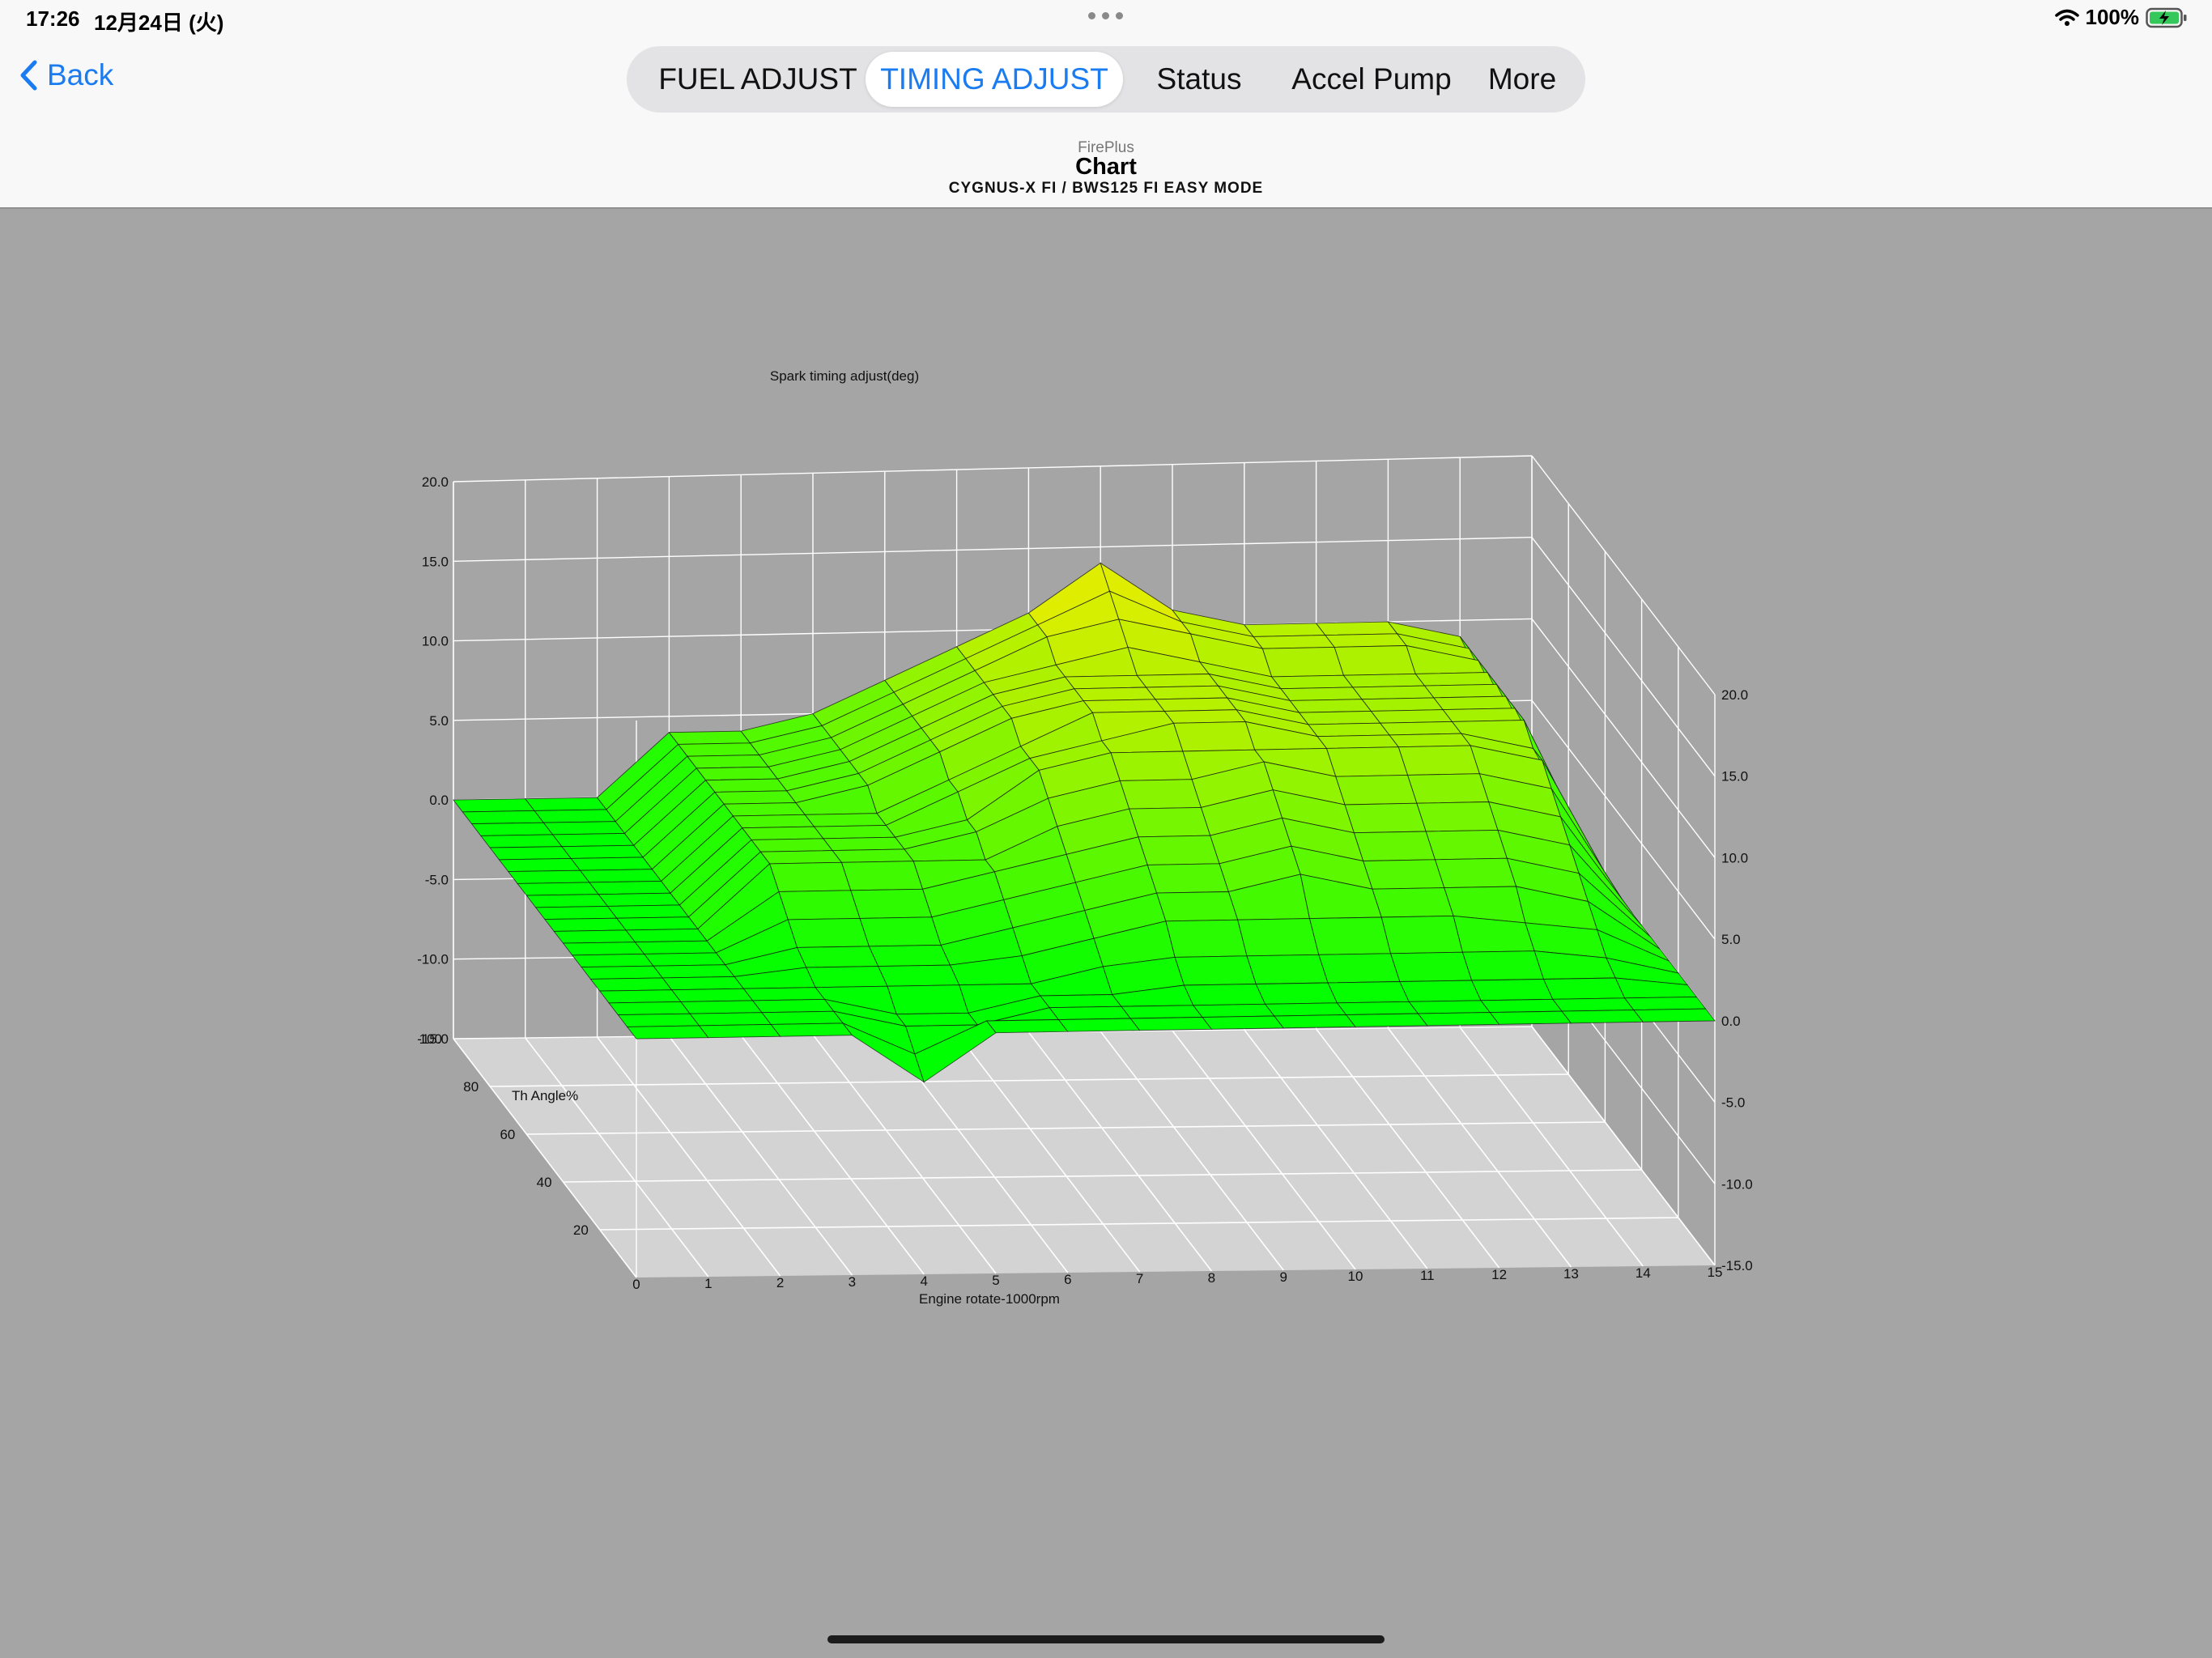 The height and width of the screenshot is (1658, 2212). Describe the element at coordinates (1106, 1639) in the screenshot. I see `home-indicator` at that location.